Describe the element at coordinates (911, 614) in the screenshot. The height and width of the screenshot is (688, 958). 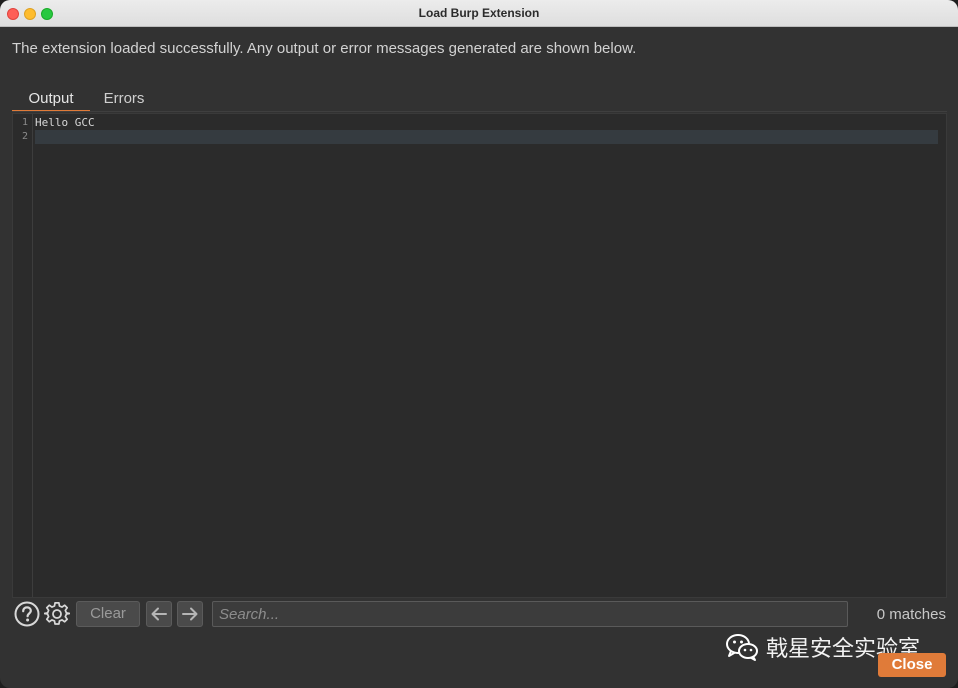
I see `match-count: 0 matches` at that location.